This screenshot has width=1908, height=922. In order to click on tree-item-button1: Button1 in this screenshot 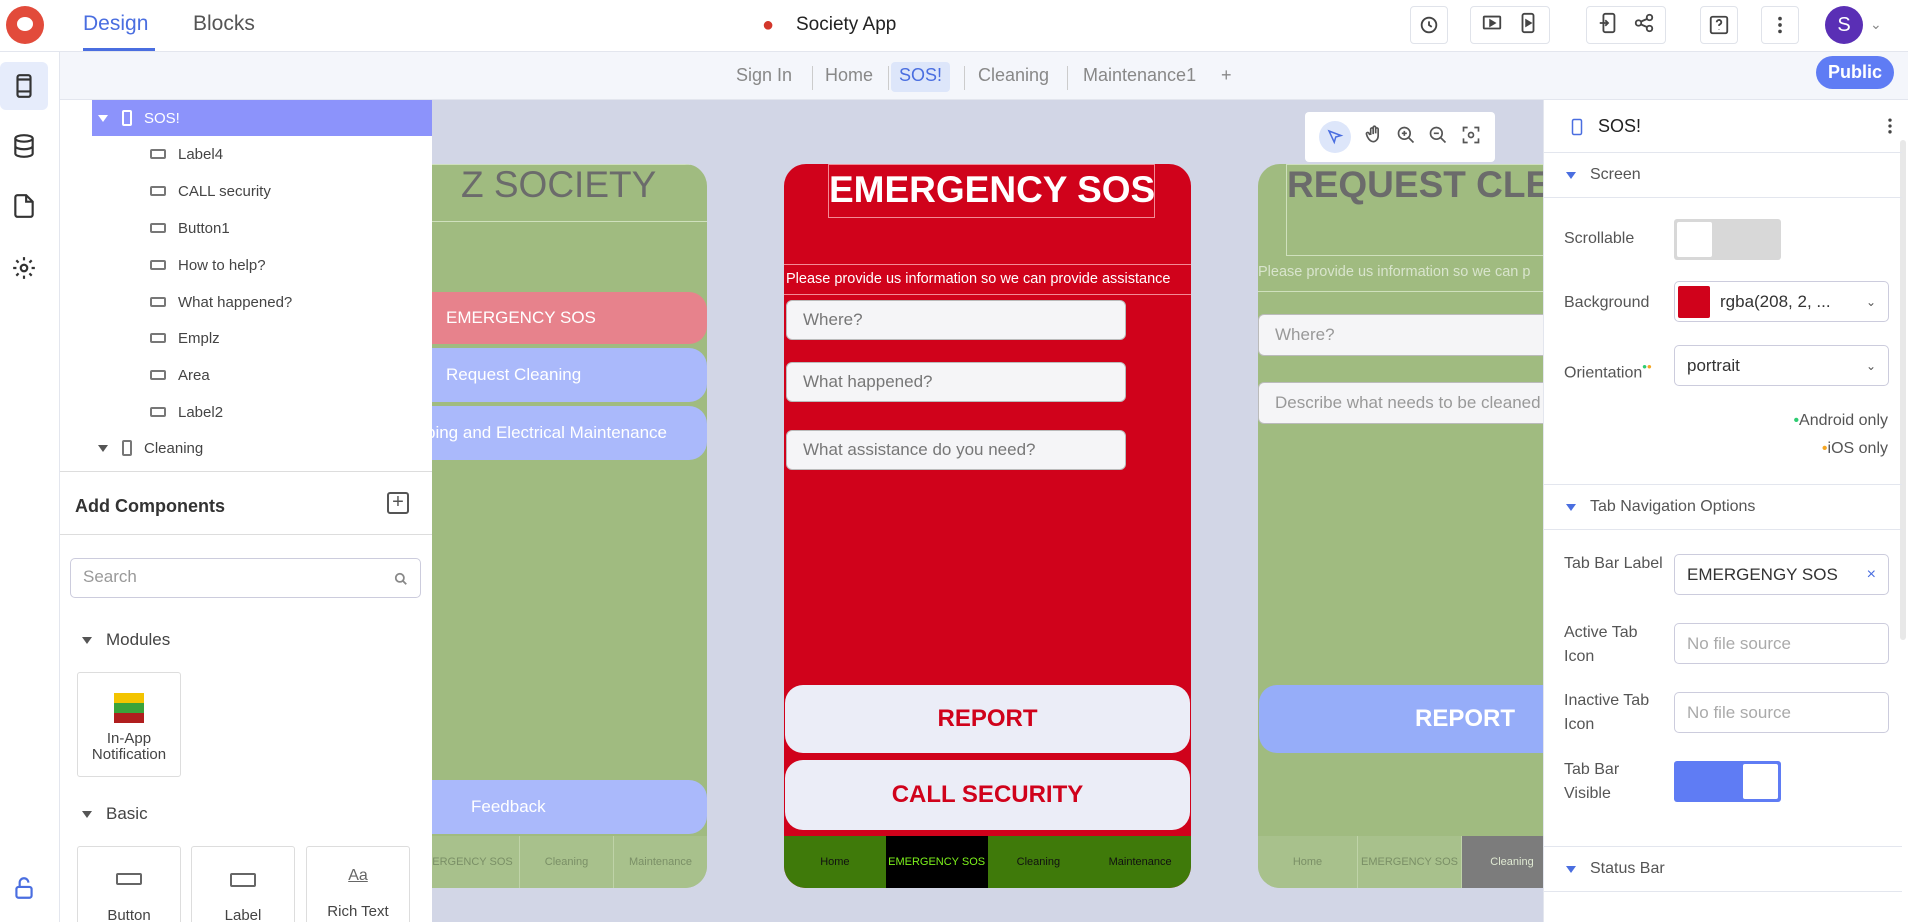, I will do `click(246, 228)`.